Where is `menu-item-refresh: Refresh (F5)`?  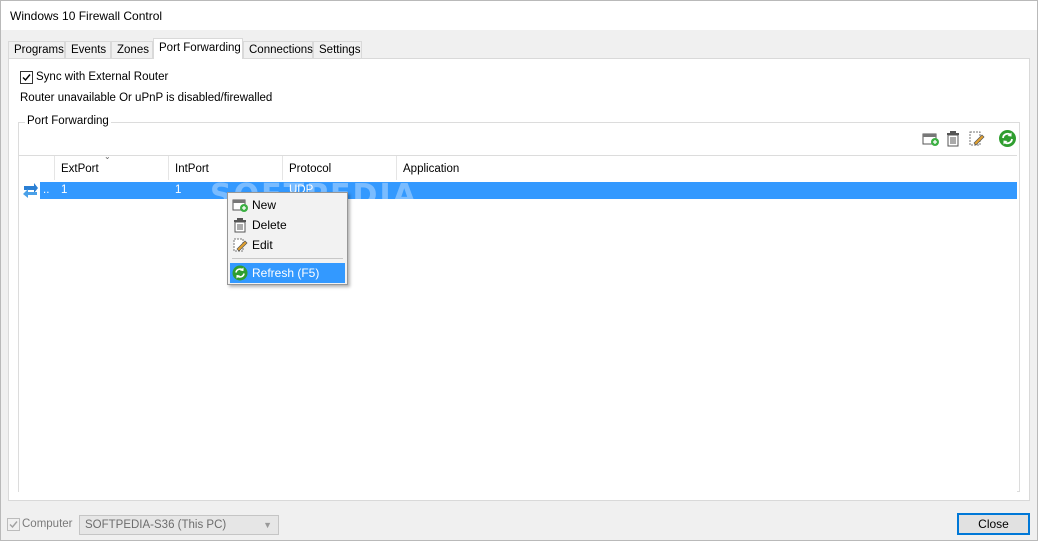
menu-item-refresh: Refresh (F5) is located at coordinates (287, 273).